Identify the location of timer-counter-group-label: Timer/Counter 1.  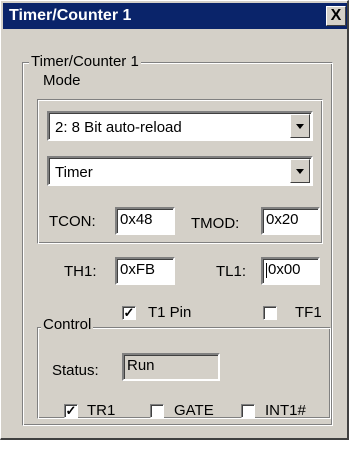
(85, 62).